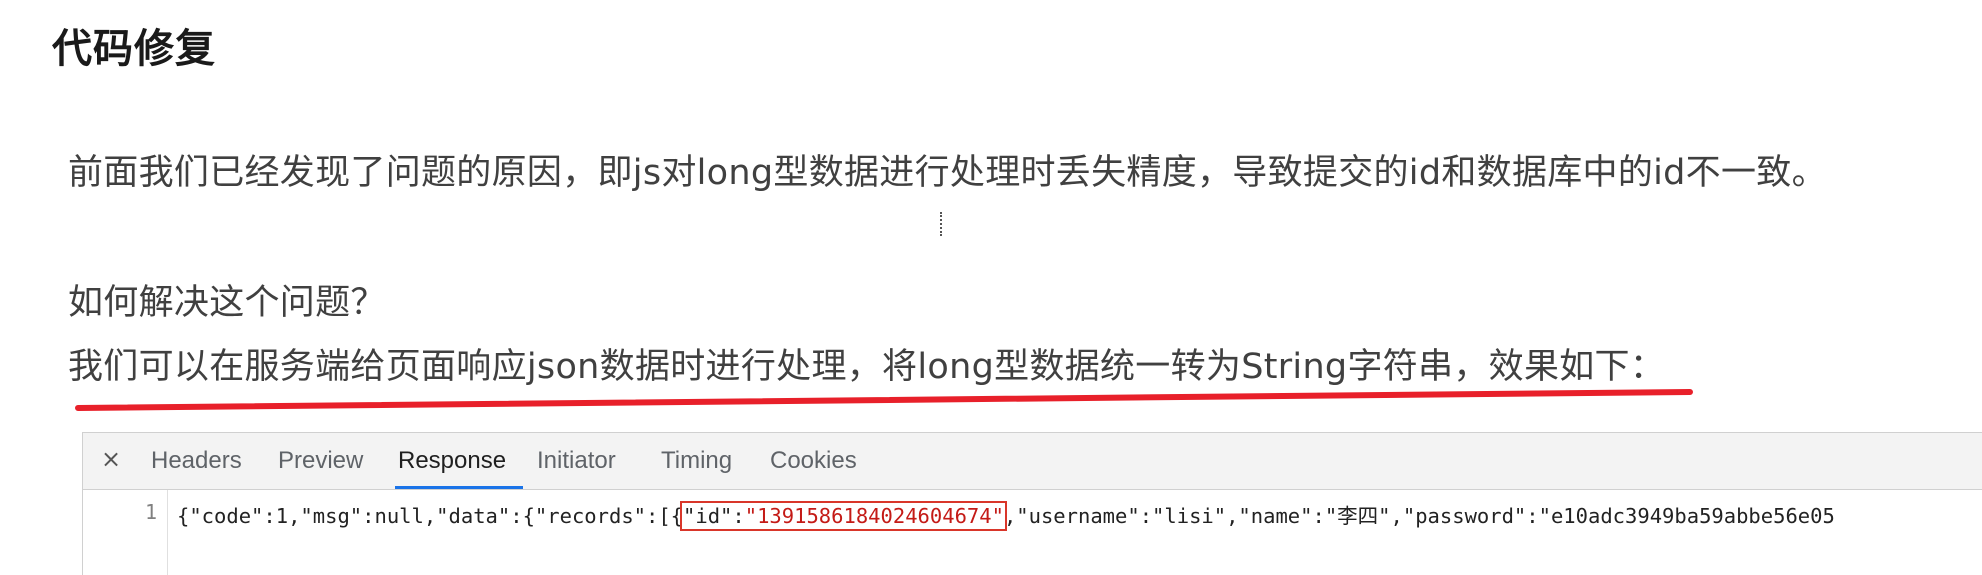 Image resolution: width=1982 pixels, height=575 pixels. I want to click on paragraph-question: 如何解决这个问题？, so click(227, 303).